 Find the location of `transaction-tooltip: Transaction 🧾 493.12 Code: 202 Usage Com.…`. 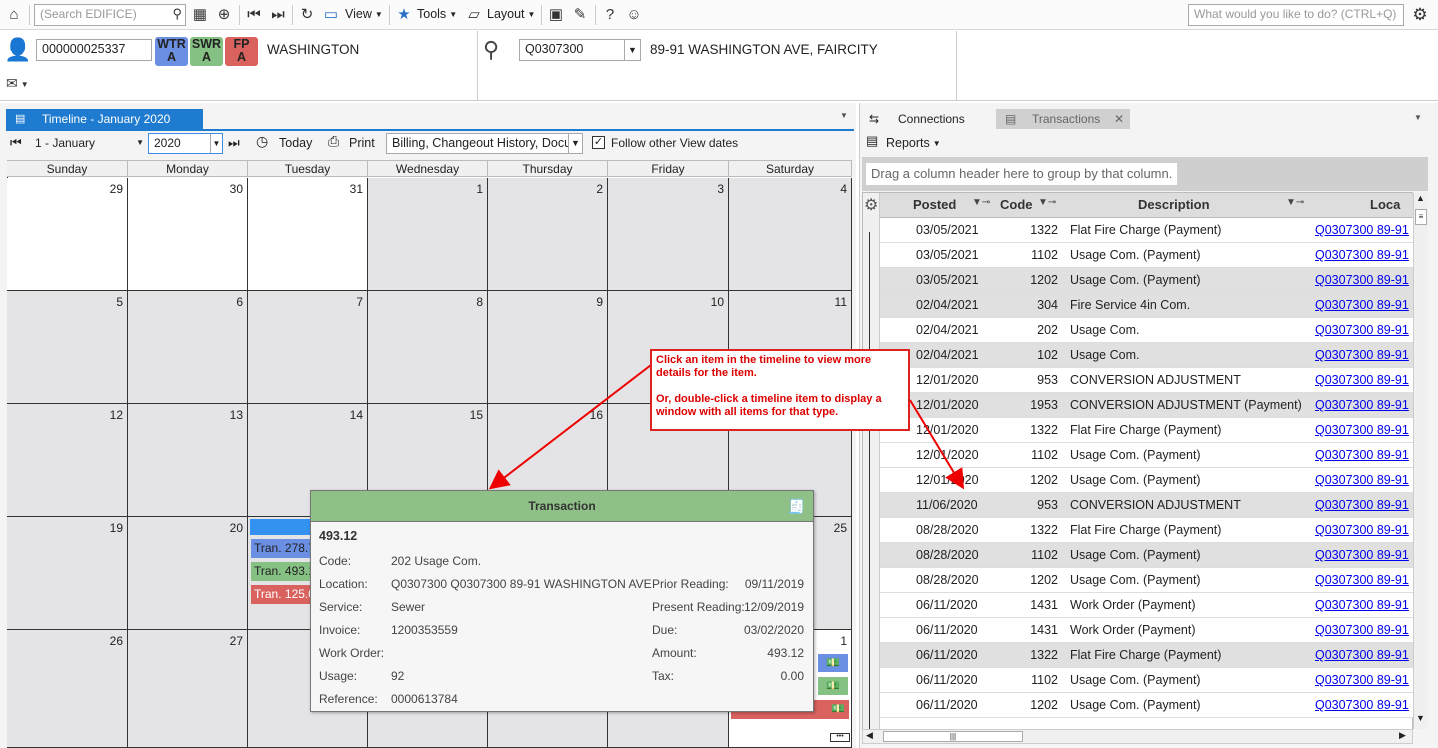

transaction-tooltip: Transaction 🧾 493.12 Code: 202 Usage Com.… is located at coordinates (562, 601).